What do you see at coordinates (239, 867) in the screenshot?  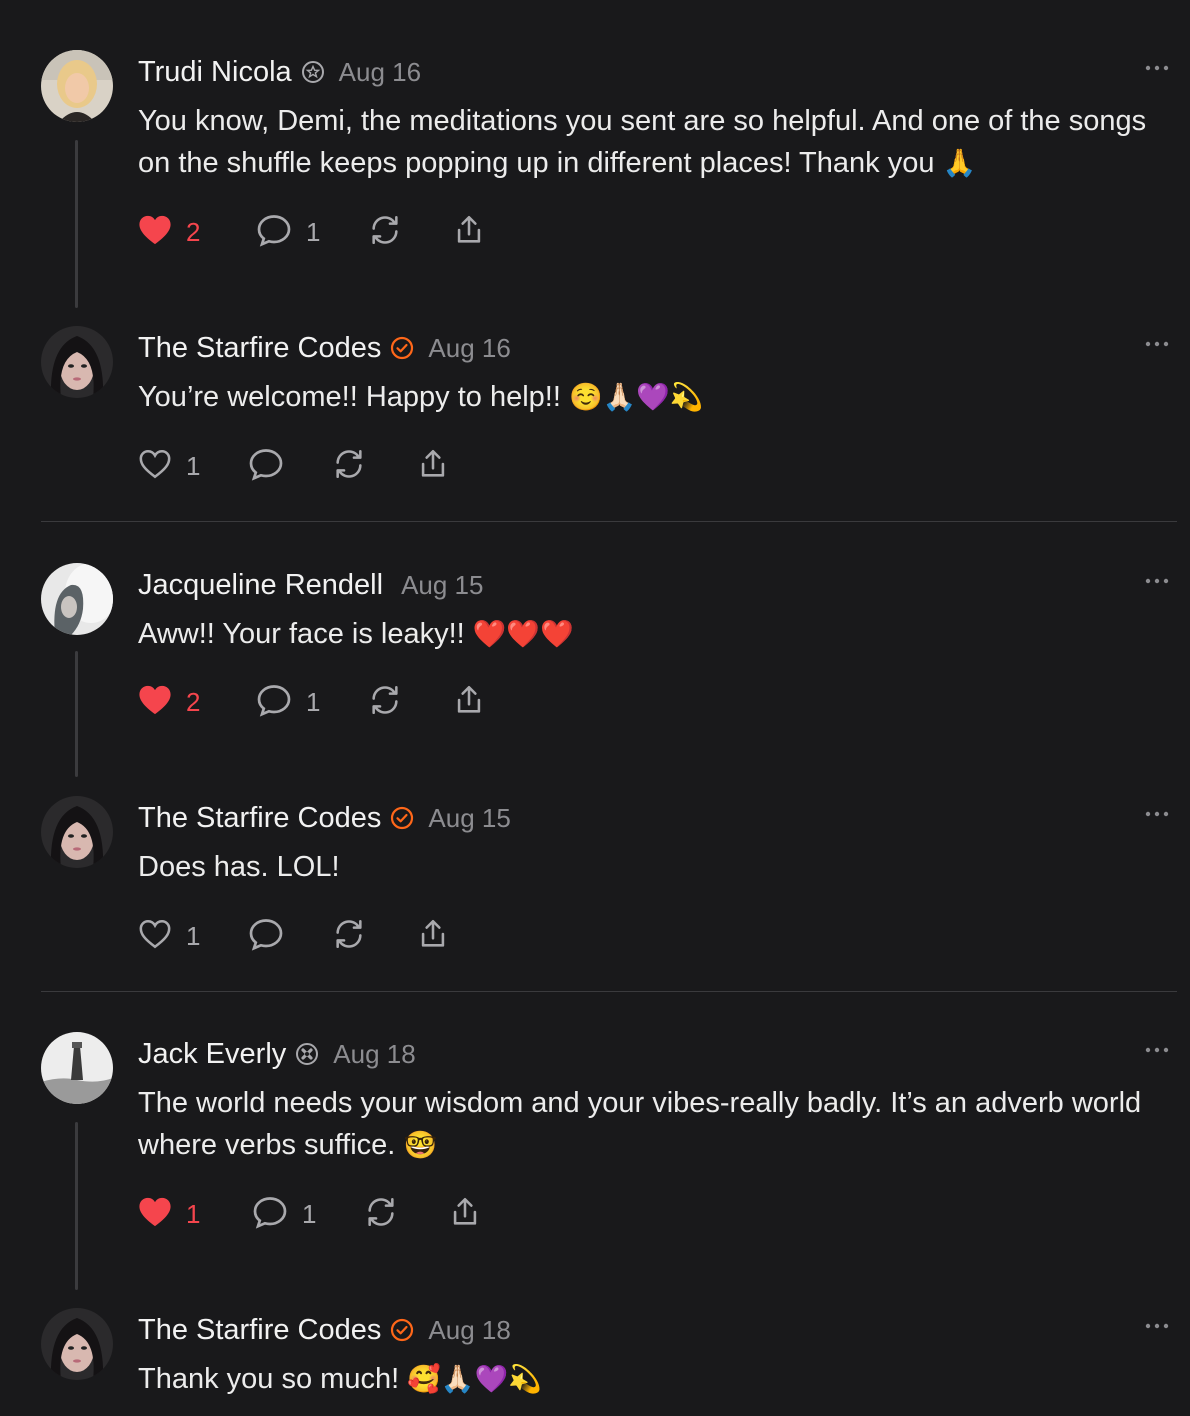 I see `comment-body: Does has. LOL!` at bounding box center [239, 867].